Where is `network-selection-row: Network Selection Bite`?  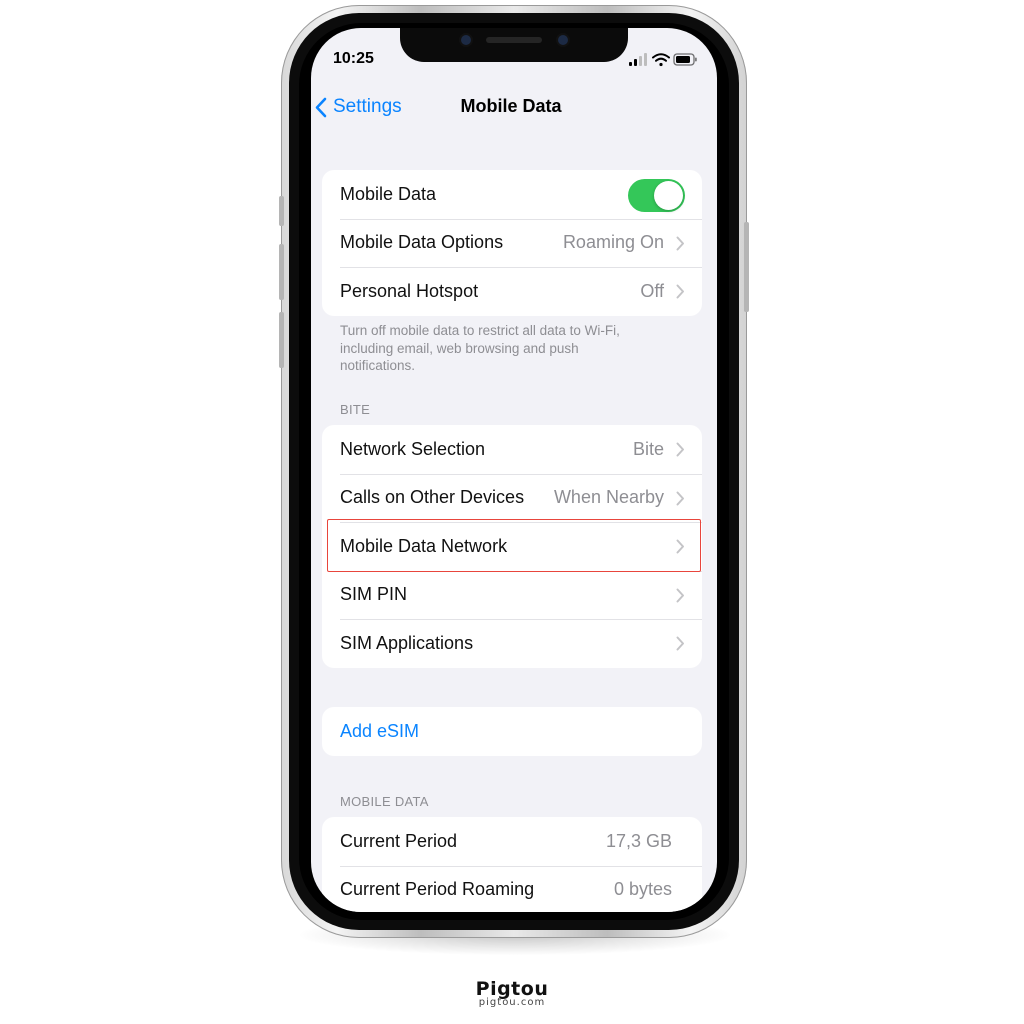 network-selection-row: Network Selection Bite is located at coordinates (512, 449).